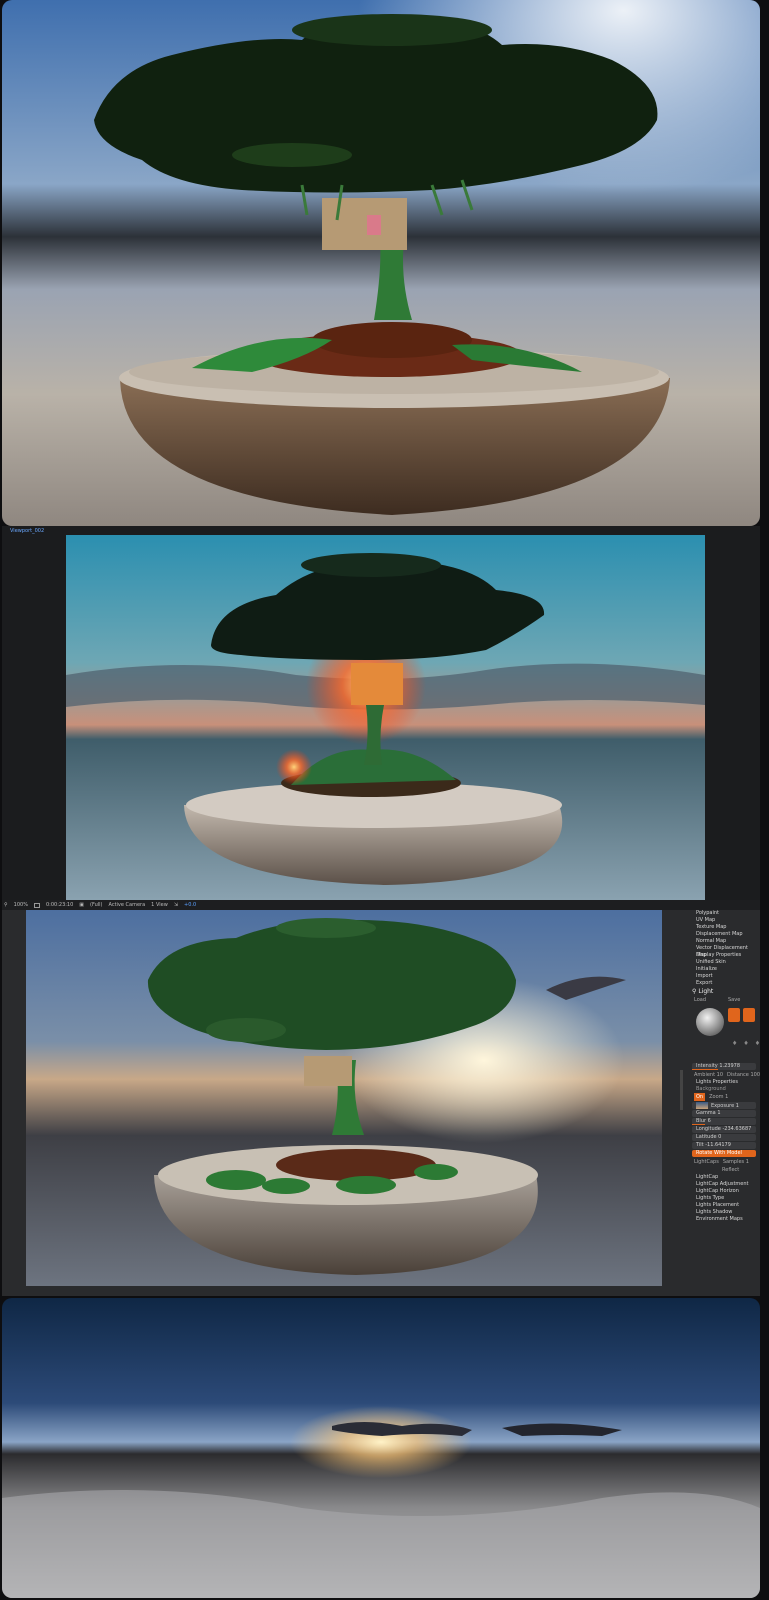 The height and width of the screenshot is (1600, 769). What do you see at coordinates (6, 905) in the screenshot?
I see `light-bulb-icon: ⚲` at bounding box center [6, 905].